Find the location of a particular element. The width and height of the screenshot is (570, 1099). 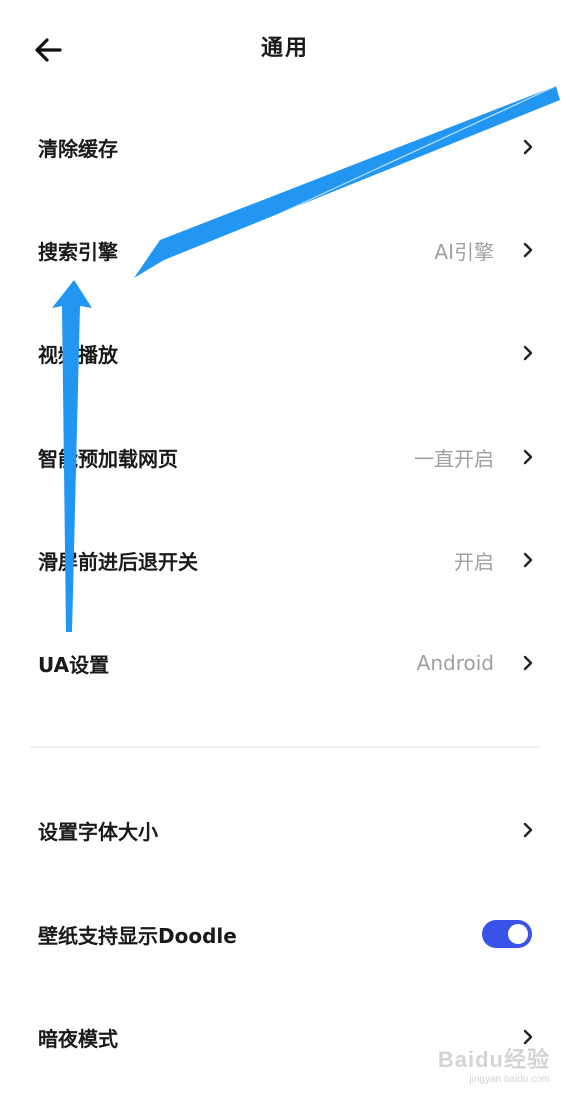

setting-smart-preload: 智能预加载网页 一直开启 is located at coordinates (285, 457).